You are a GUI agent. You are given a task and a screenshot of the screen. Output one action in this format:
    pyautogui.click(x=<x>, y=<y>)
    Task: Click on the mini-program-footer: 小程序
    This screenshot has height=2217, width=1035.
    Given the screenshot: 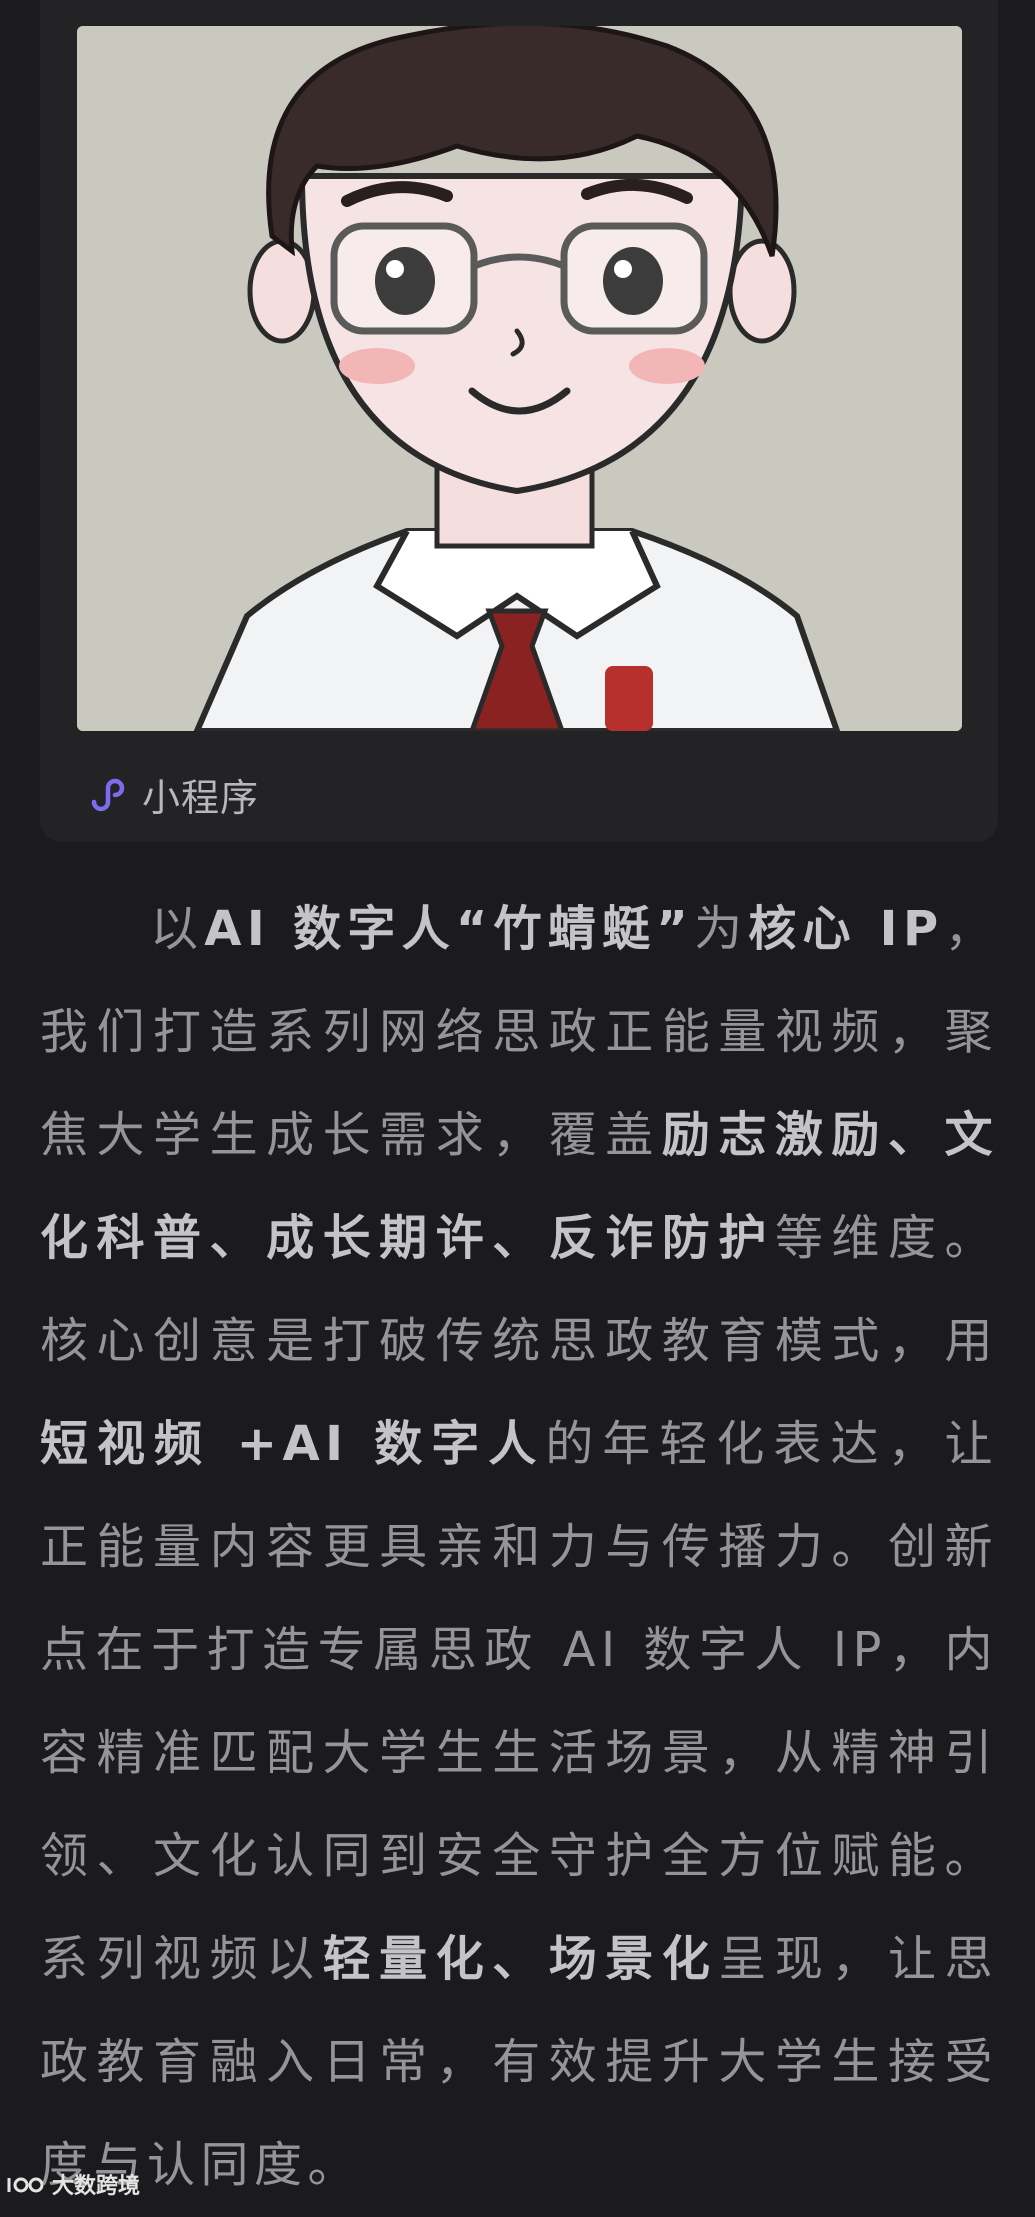 What is the action you would take?
    pyautogui.click(x=171, y=794)
    